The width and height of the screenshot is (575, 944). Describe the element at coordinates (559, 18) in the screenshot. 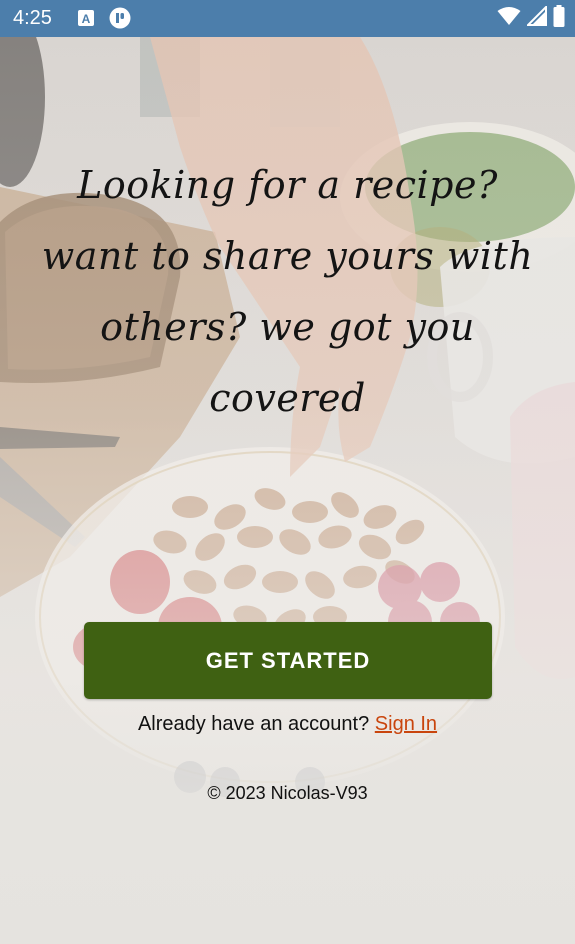

I see `battery-icon` at that location.